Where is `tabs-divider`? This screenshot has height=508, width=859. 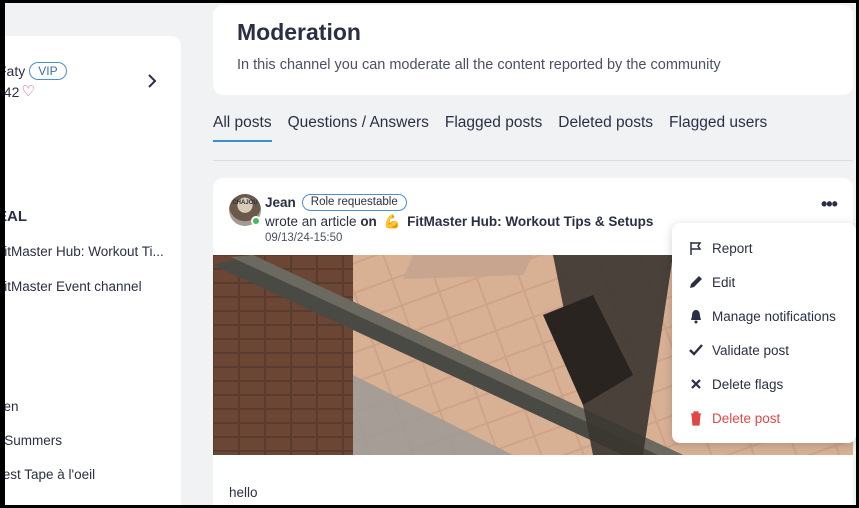
tabs-divider is located at coordinates (533, 160).